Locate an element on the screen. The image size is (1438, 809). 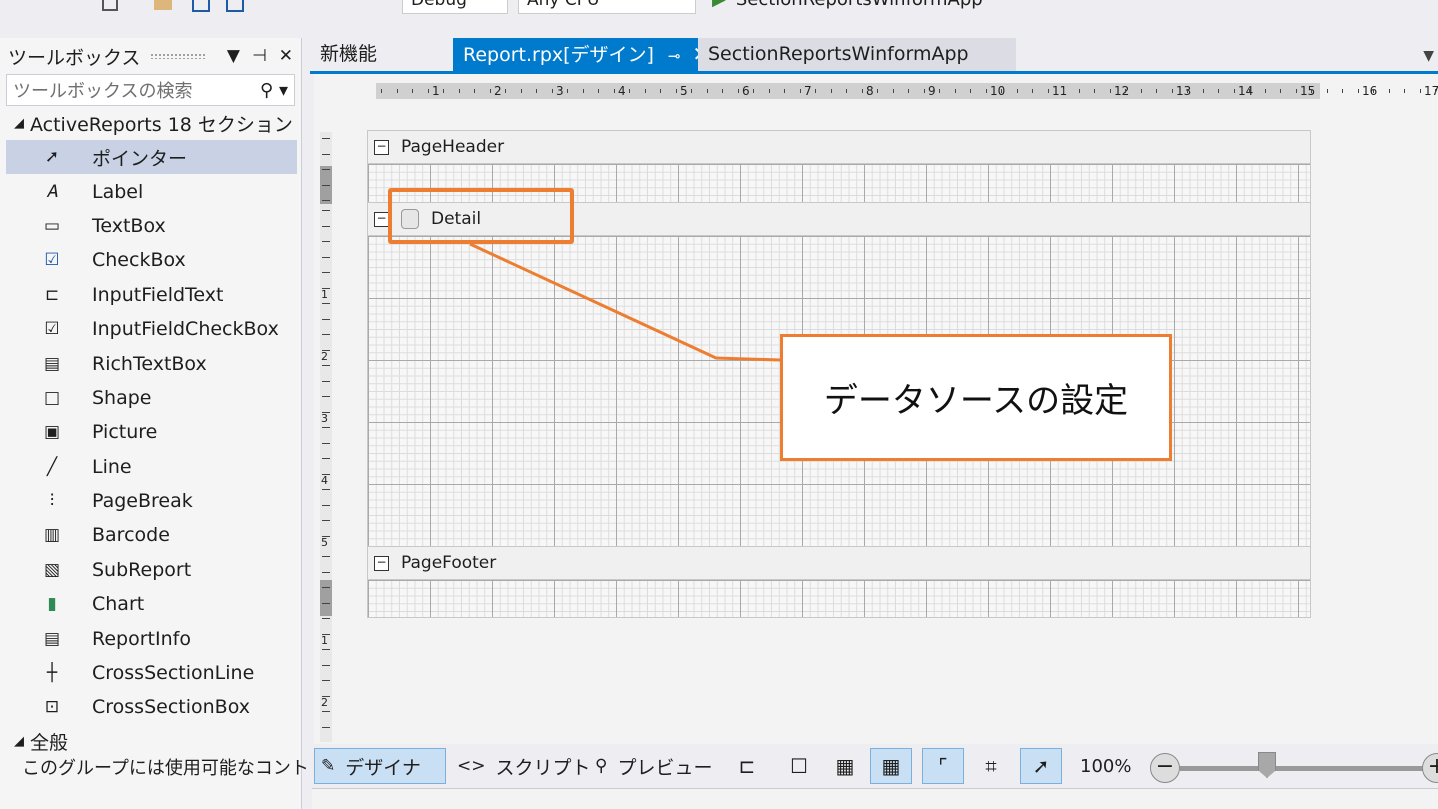
toolbox-item: ╱ Line is located at coordinates (151, 467).